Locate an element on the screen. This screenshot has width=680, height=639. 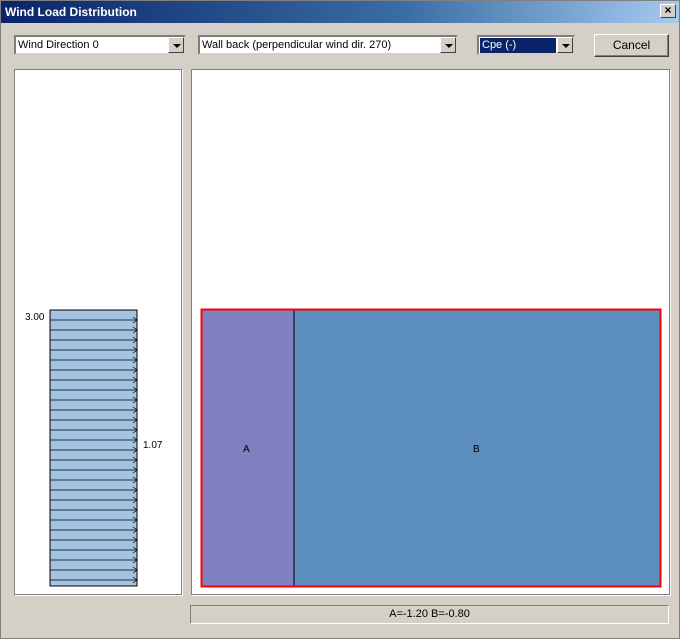
coefficient-select: Cpe (-) is located at coordinates (526, 45).